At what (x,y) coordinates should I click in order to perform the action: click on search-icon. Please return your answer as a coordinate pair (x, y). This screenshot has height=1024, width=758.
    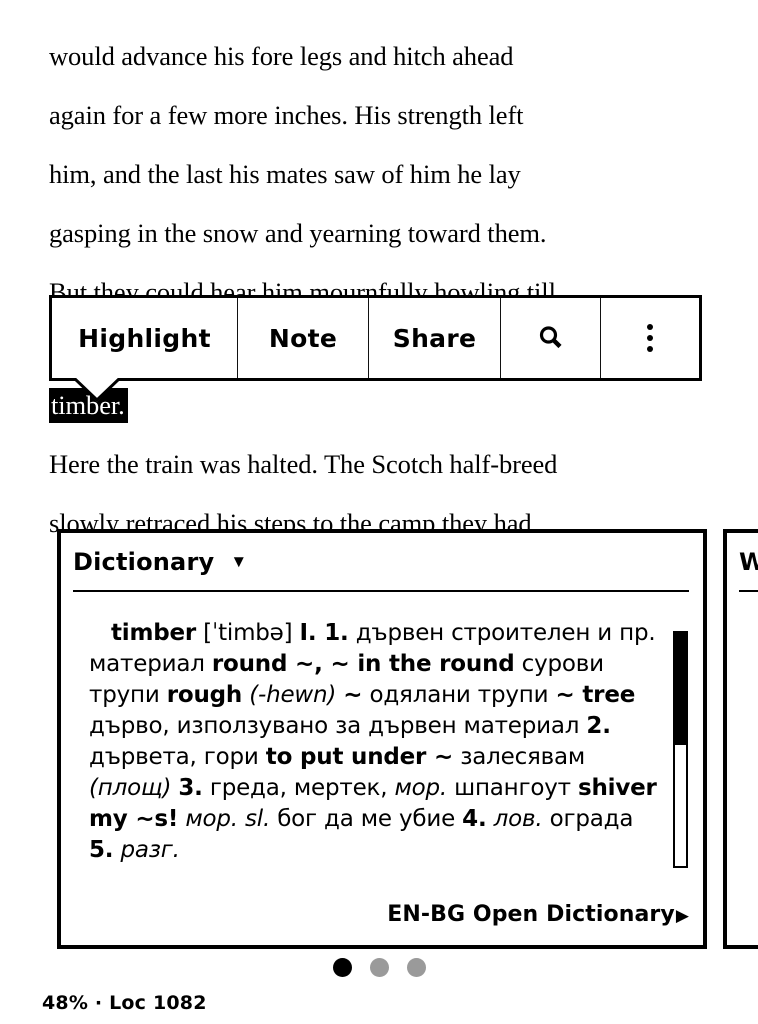
    Looking at the image, I should click on (551, 338).